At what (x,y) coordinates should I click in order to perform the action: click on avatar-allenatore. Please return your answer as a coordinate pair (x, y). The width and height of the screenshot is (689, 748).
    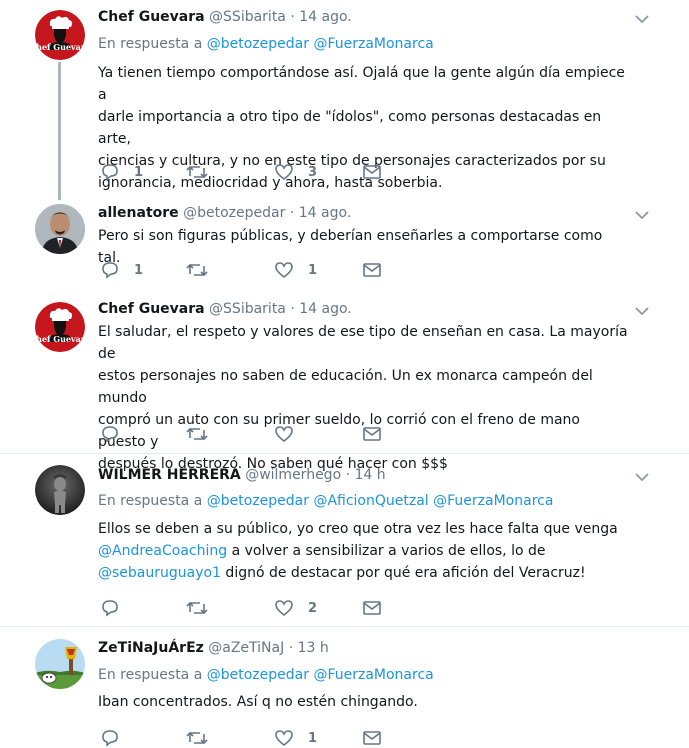
    Looking at the image, I should click on (60, 229).